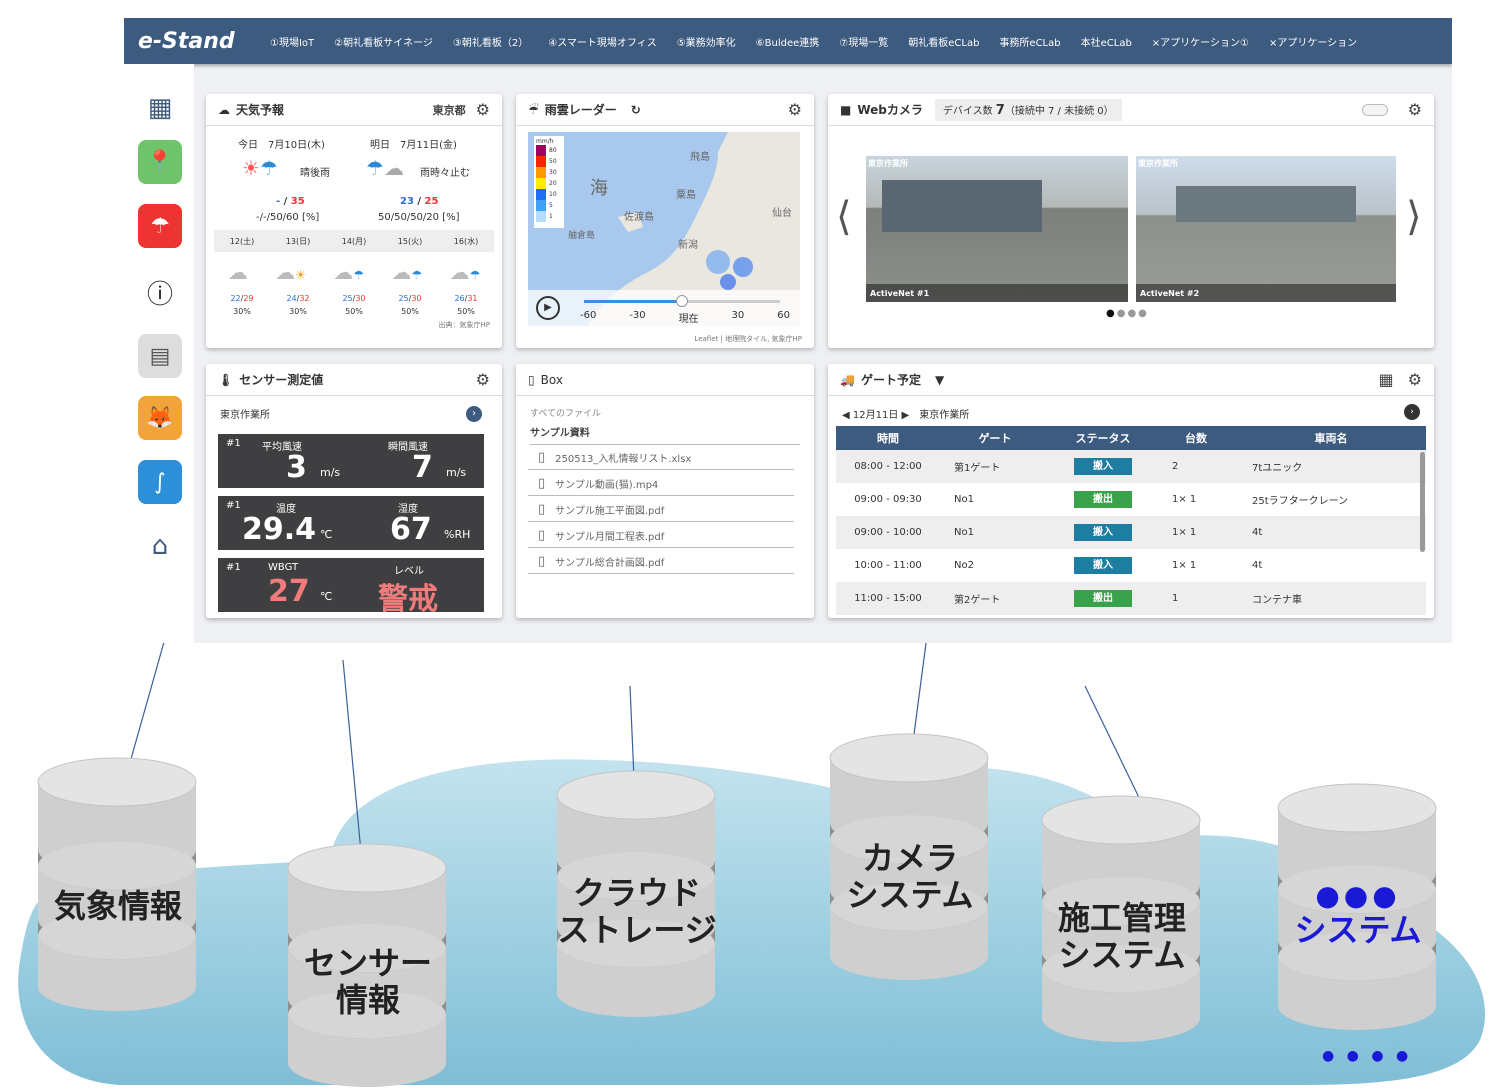  I want to click on db-weather-cylinder, so click(117, 884).